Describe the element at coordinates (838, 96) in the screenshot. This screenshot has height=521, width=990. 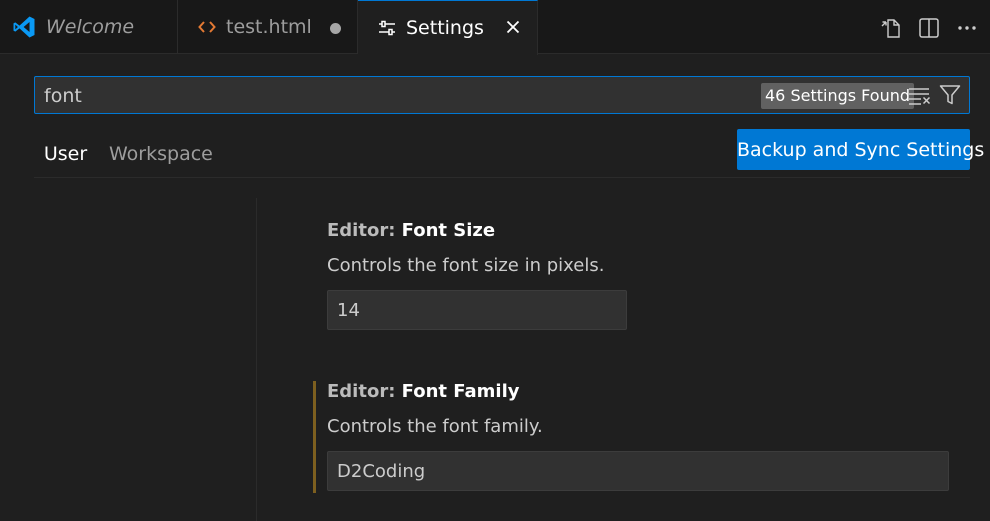
I see `results-count-badge: 46 Settings Found` at that location.